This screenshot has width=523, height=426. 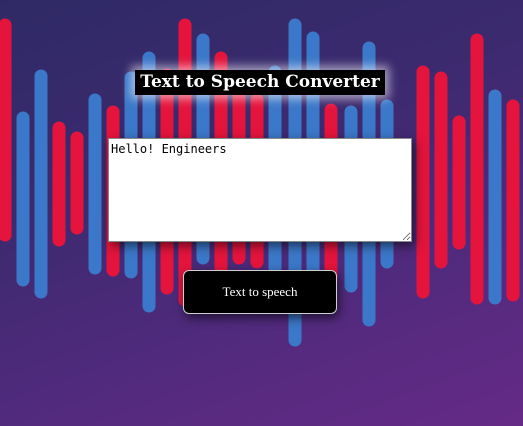 What do you see at coordinates (260, 82) in the screenshot?
I see `page-title: Text to Speech Converter` at bounding box center [260, 82].